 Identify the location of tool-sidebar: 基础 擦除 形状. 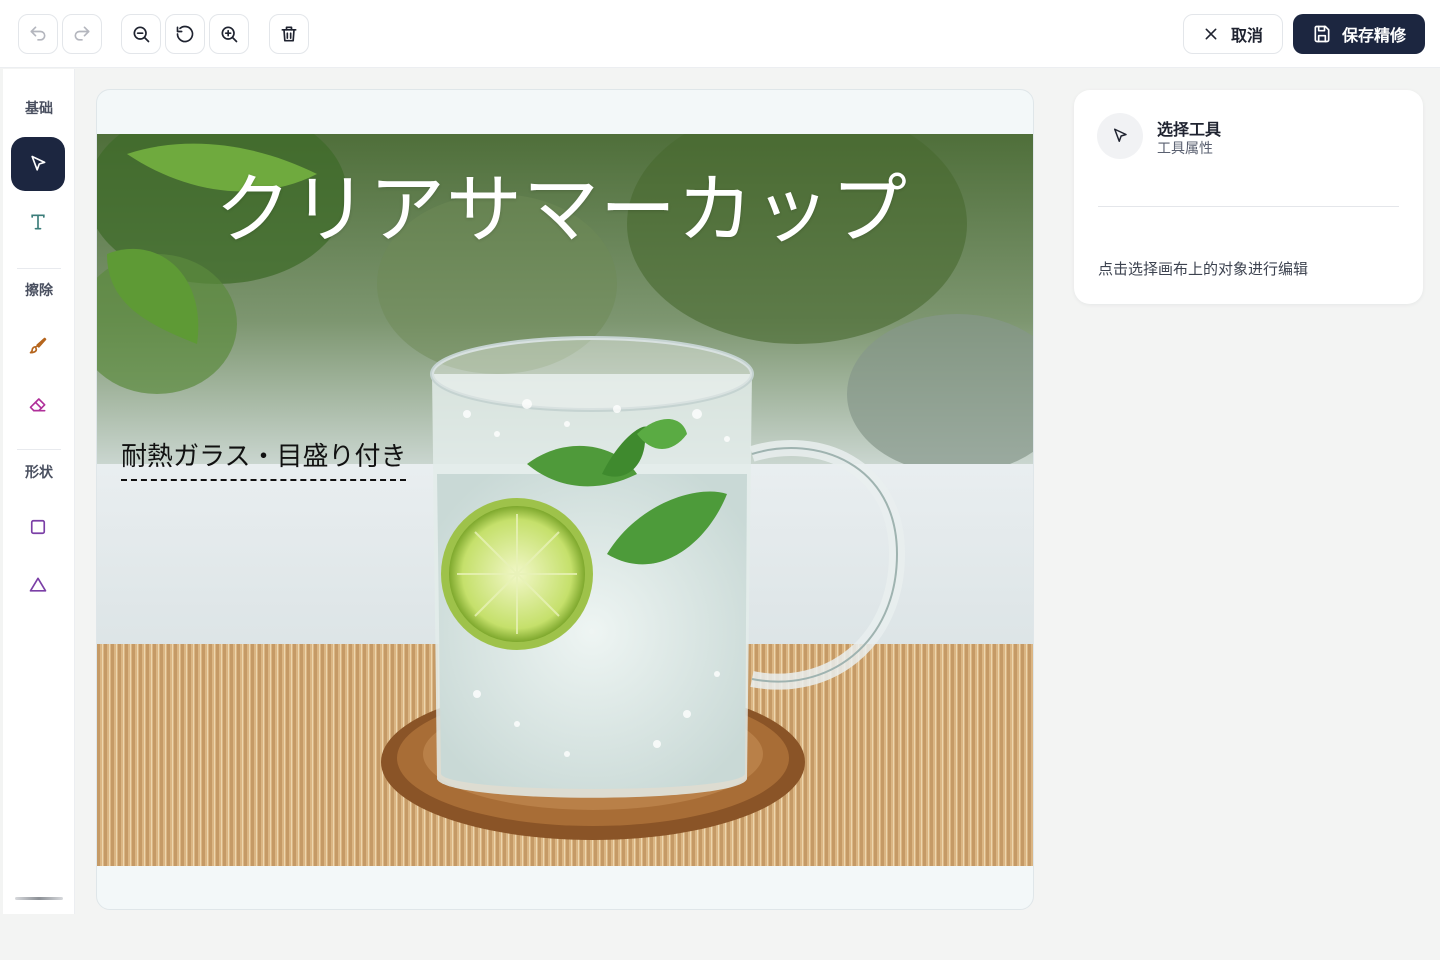
(39, 491).